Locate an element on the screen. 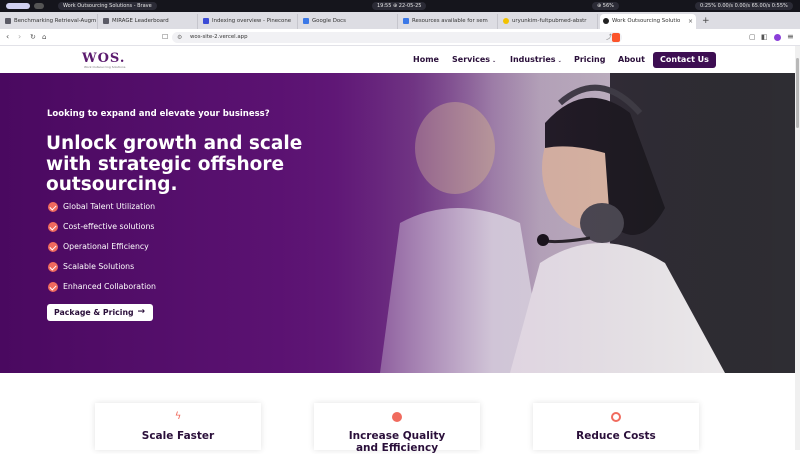 The height and width of the screenshot is (454, 800). tray-status: ⊕ 56% is located at coordinates (605, 6).